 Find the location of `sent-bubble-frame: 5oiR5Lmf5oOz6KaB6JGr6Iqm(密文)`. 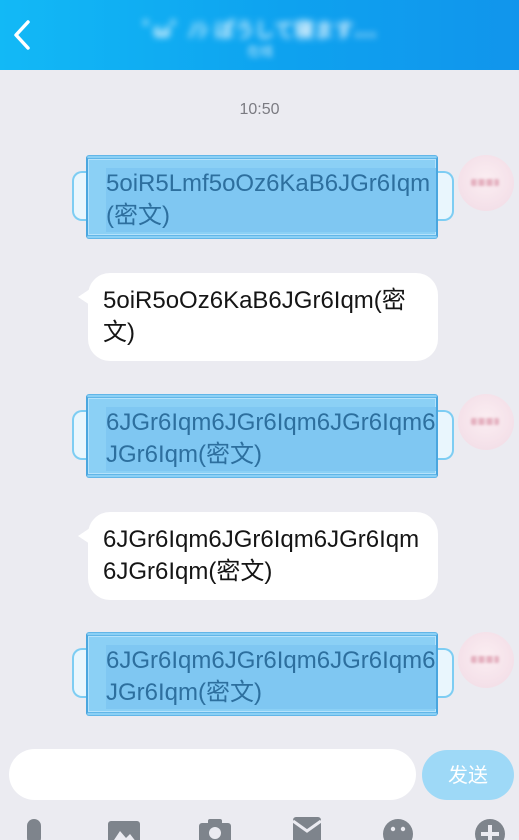

sent-bubble-frame: 5oiR5Lmf5oOz6KaB6JGr6Iqm(密文) is located at coordinates (262, 197).